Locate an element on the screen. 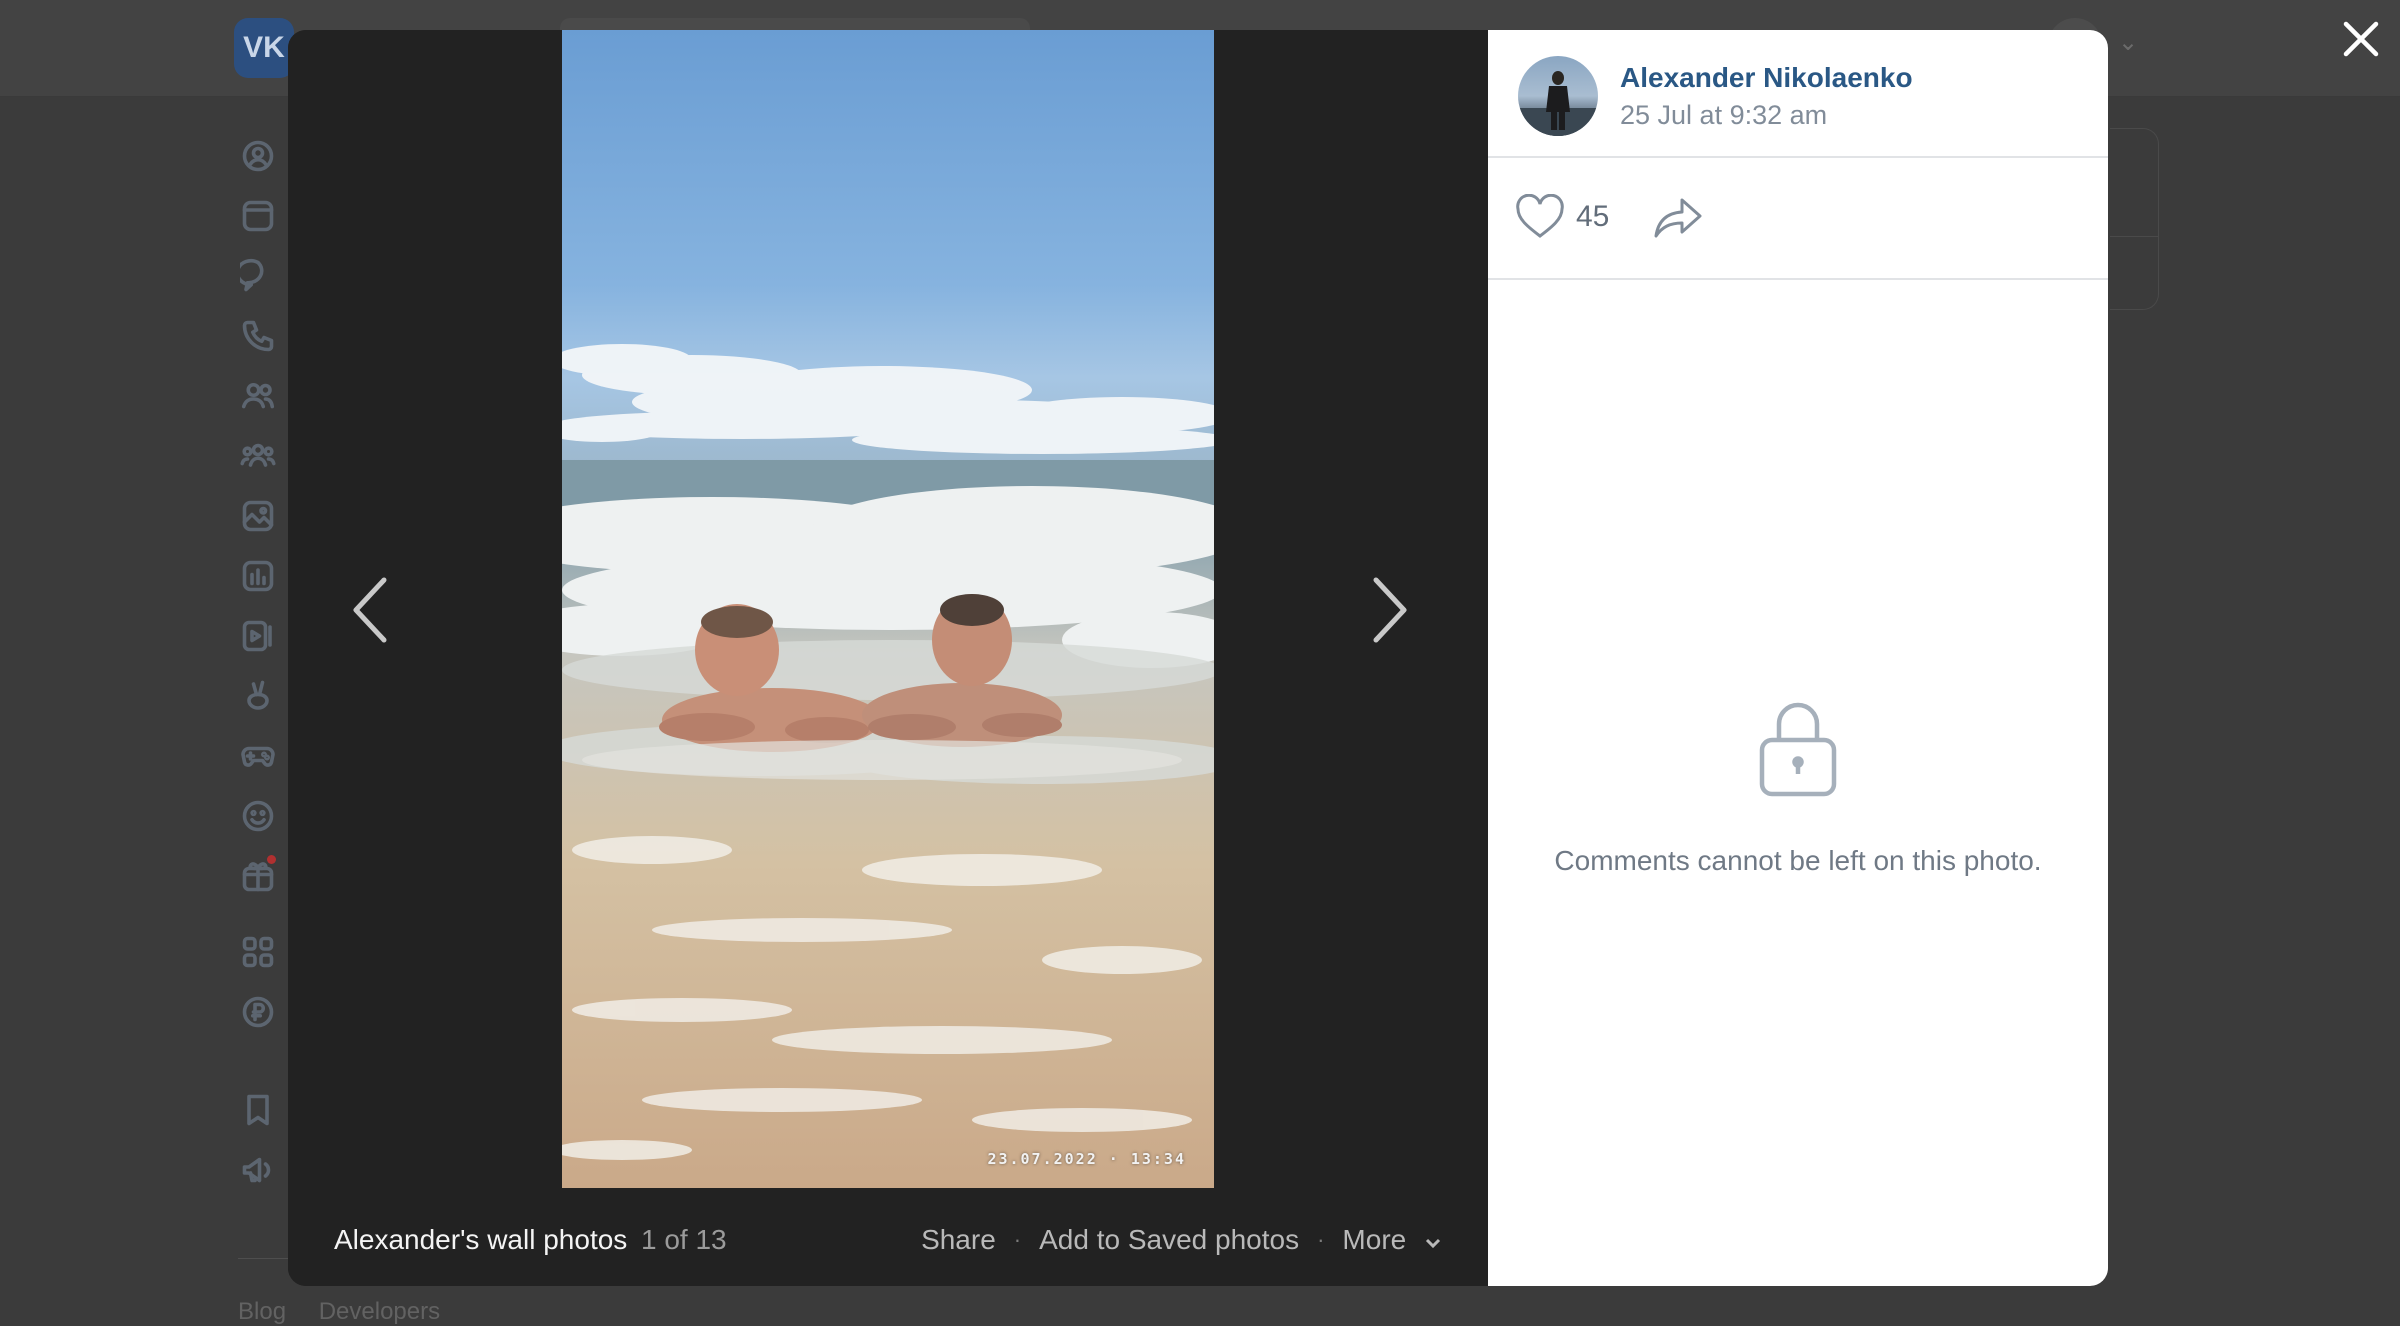 The width and height of the screenshot is (2400, 1326). share-link: Share is located at coordinates (958, 1240).